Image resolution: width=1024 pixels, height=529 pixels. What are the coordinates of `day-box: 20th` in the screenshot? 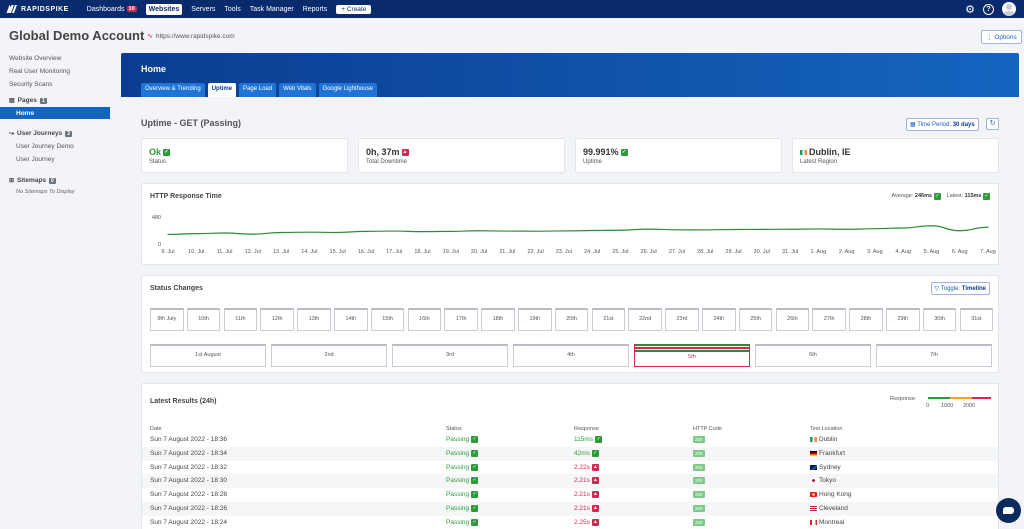 It's located at (571, 319).